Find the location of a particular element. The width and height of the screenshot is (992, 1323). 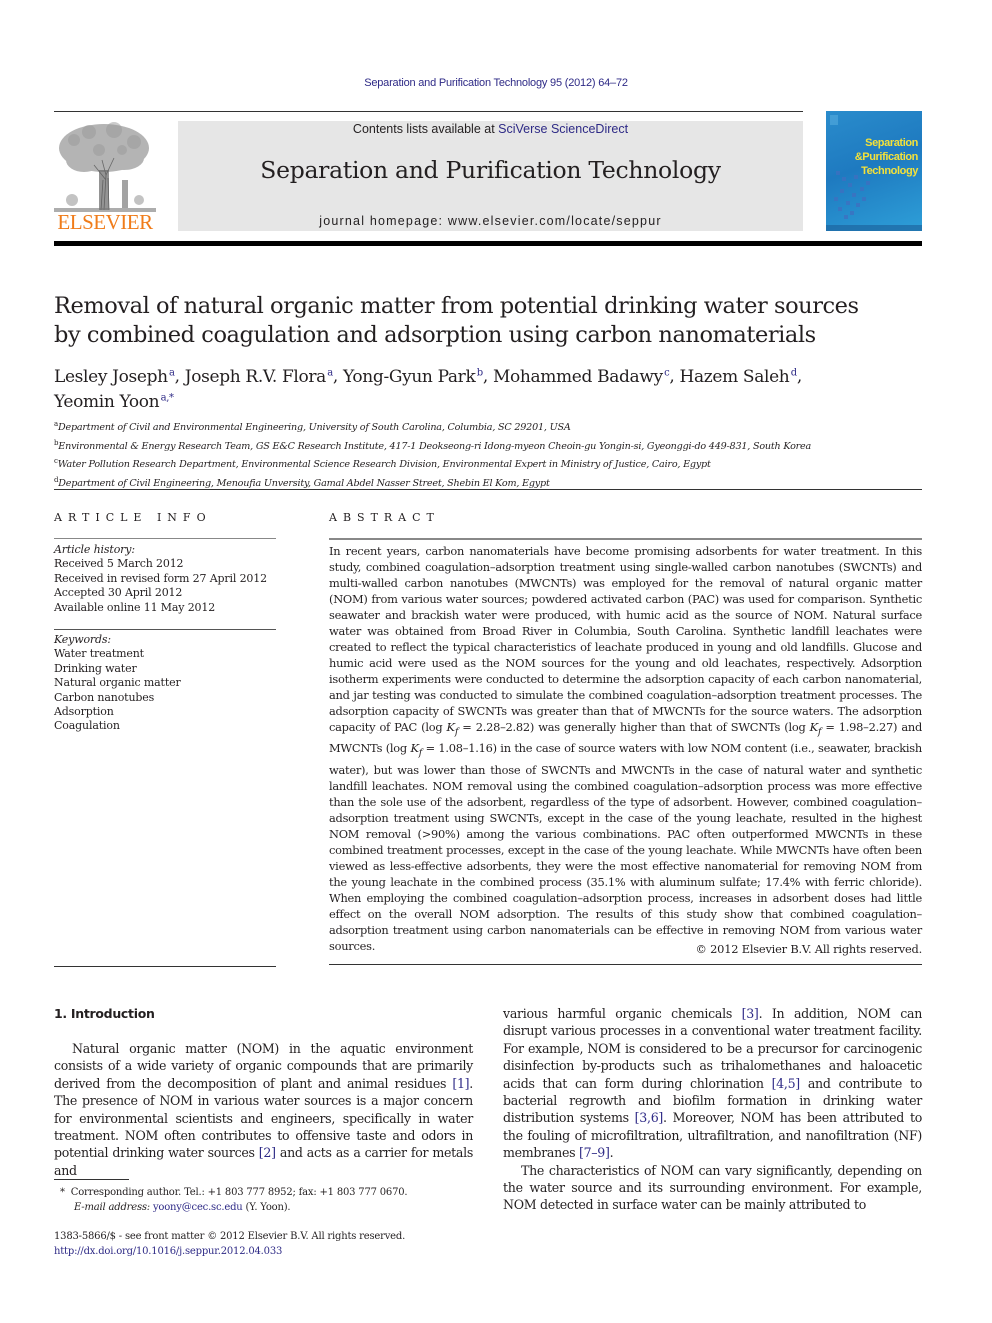

author: Lesley Joseph a is located at coordinates (114, 377).